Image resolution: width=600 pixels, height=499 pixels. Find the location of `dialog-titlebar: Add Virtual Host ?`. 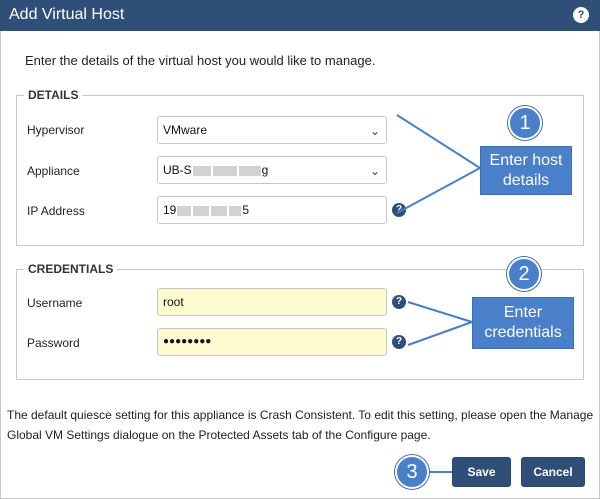

dialog-titlebar: Add Virtual Host ? is located at coordinates (300, 15).